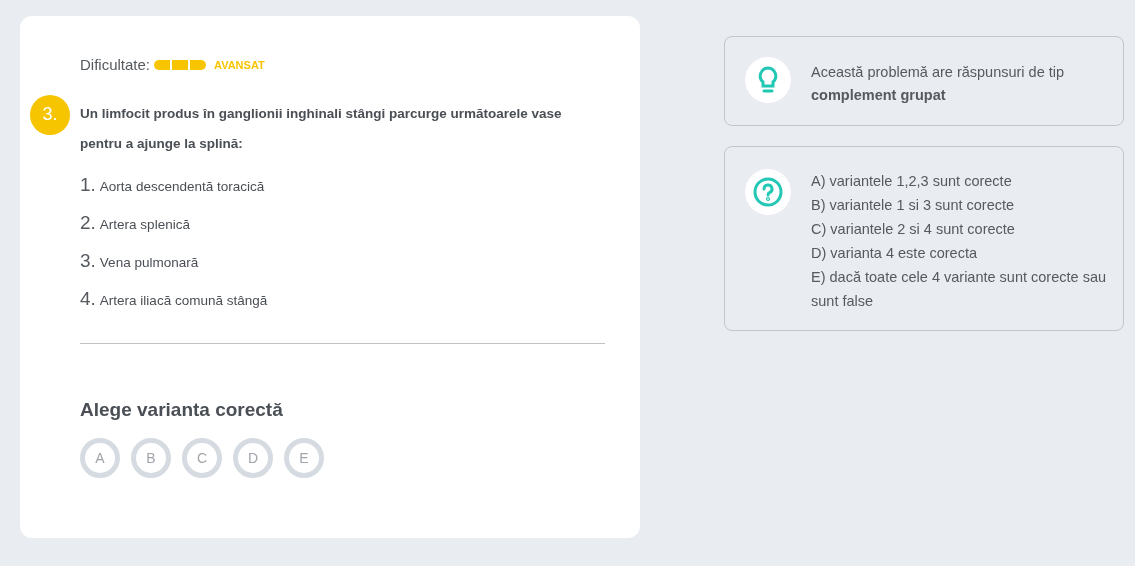  What do you see at coordinates (253, 458) in the screenshot?
I see `choice-button: D` at bounding box center [253, 458].